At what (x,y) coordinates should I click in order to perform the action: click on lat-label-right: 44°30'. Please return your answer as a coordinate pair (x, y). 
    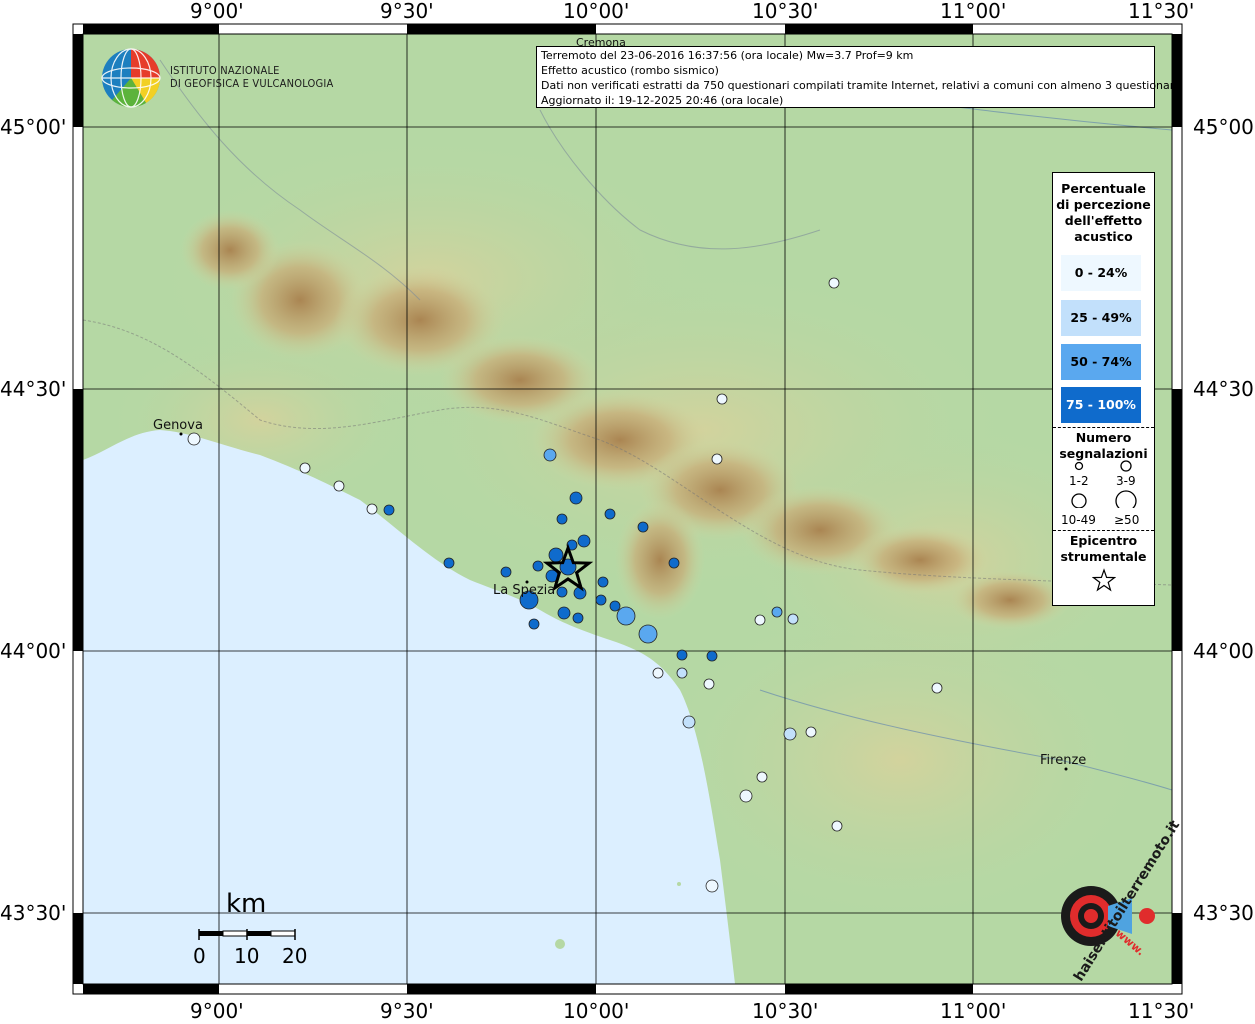
    Looking at the image, I should click on (1224, 389).